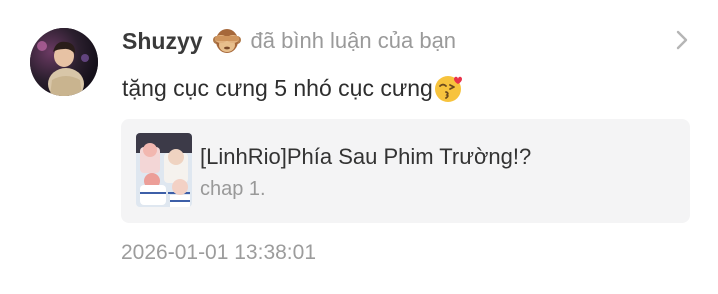 This screenshot has height=294, width=718. I want to click on timestamp: 2026-01-01 13:38:01, so click(218, 252).